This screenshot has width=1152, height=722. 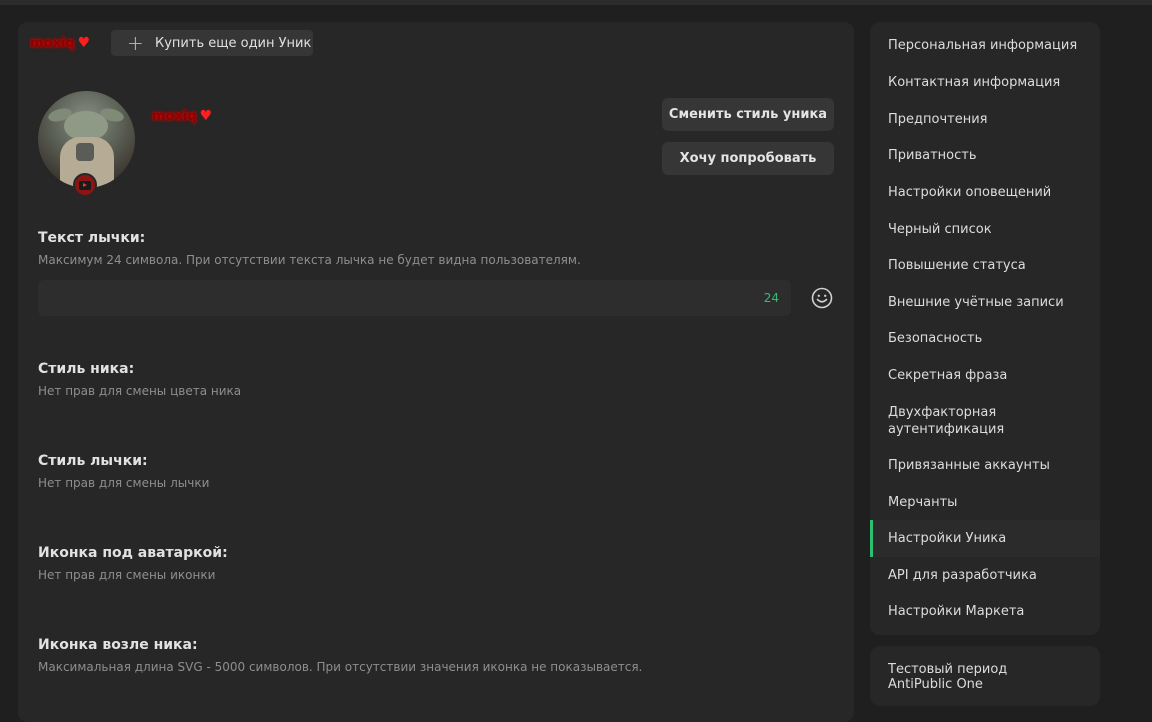 What do you see at coordinates (985, 465) in the screenshot?
I see `sidebar-item-linked-accounts: Привязанные аккаунты` at bounding box center [985, 465].